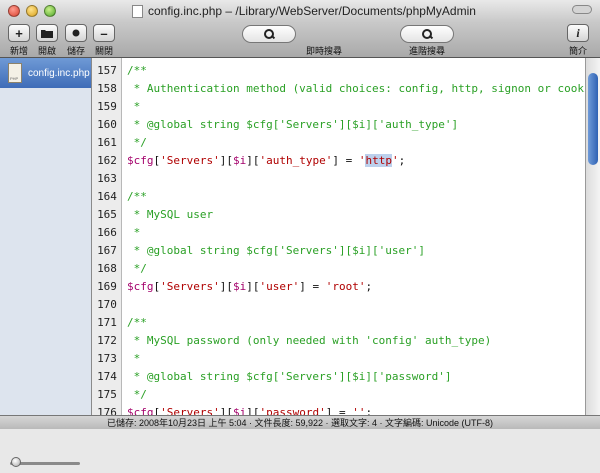 The image size is (600, 473). I want to click on window-controls, so click(32, 11).